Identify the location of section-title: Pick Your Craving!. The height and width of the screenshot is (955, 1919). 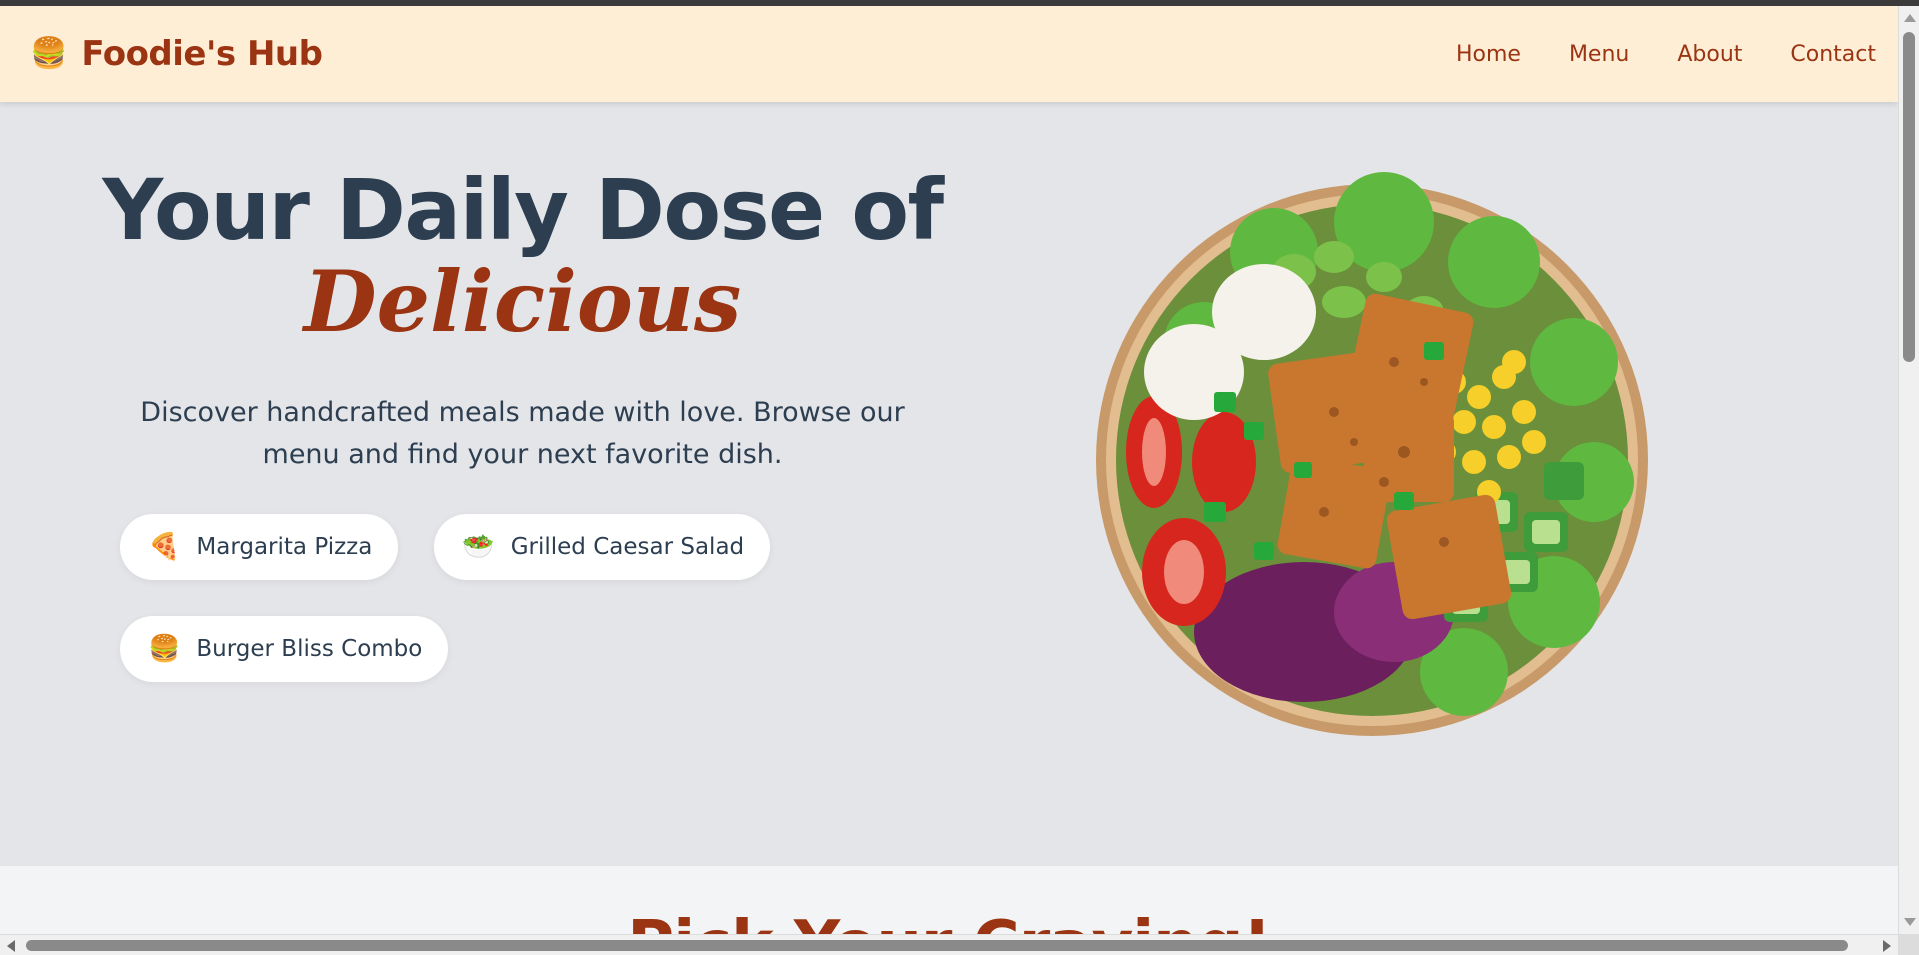
(949, 921).